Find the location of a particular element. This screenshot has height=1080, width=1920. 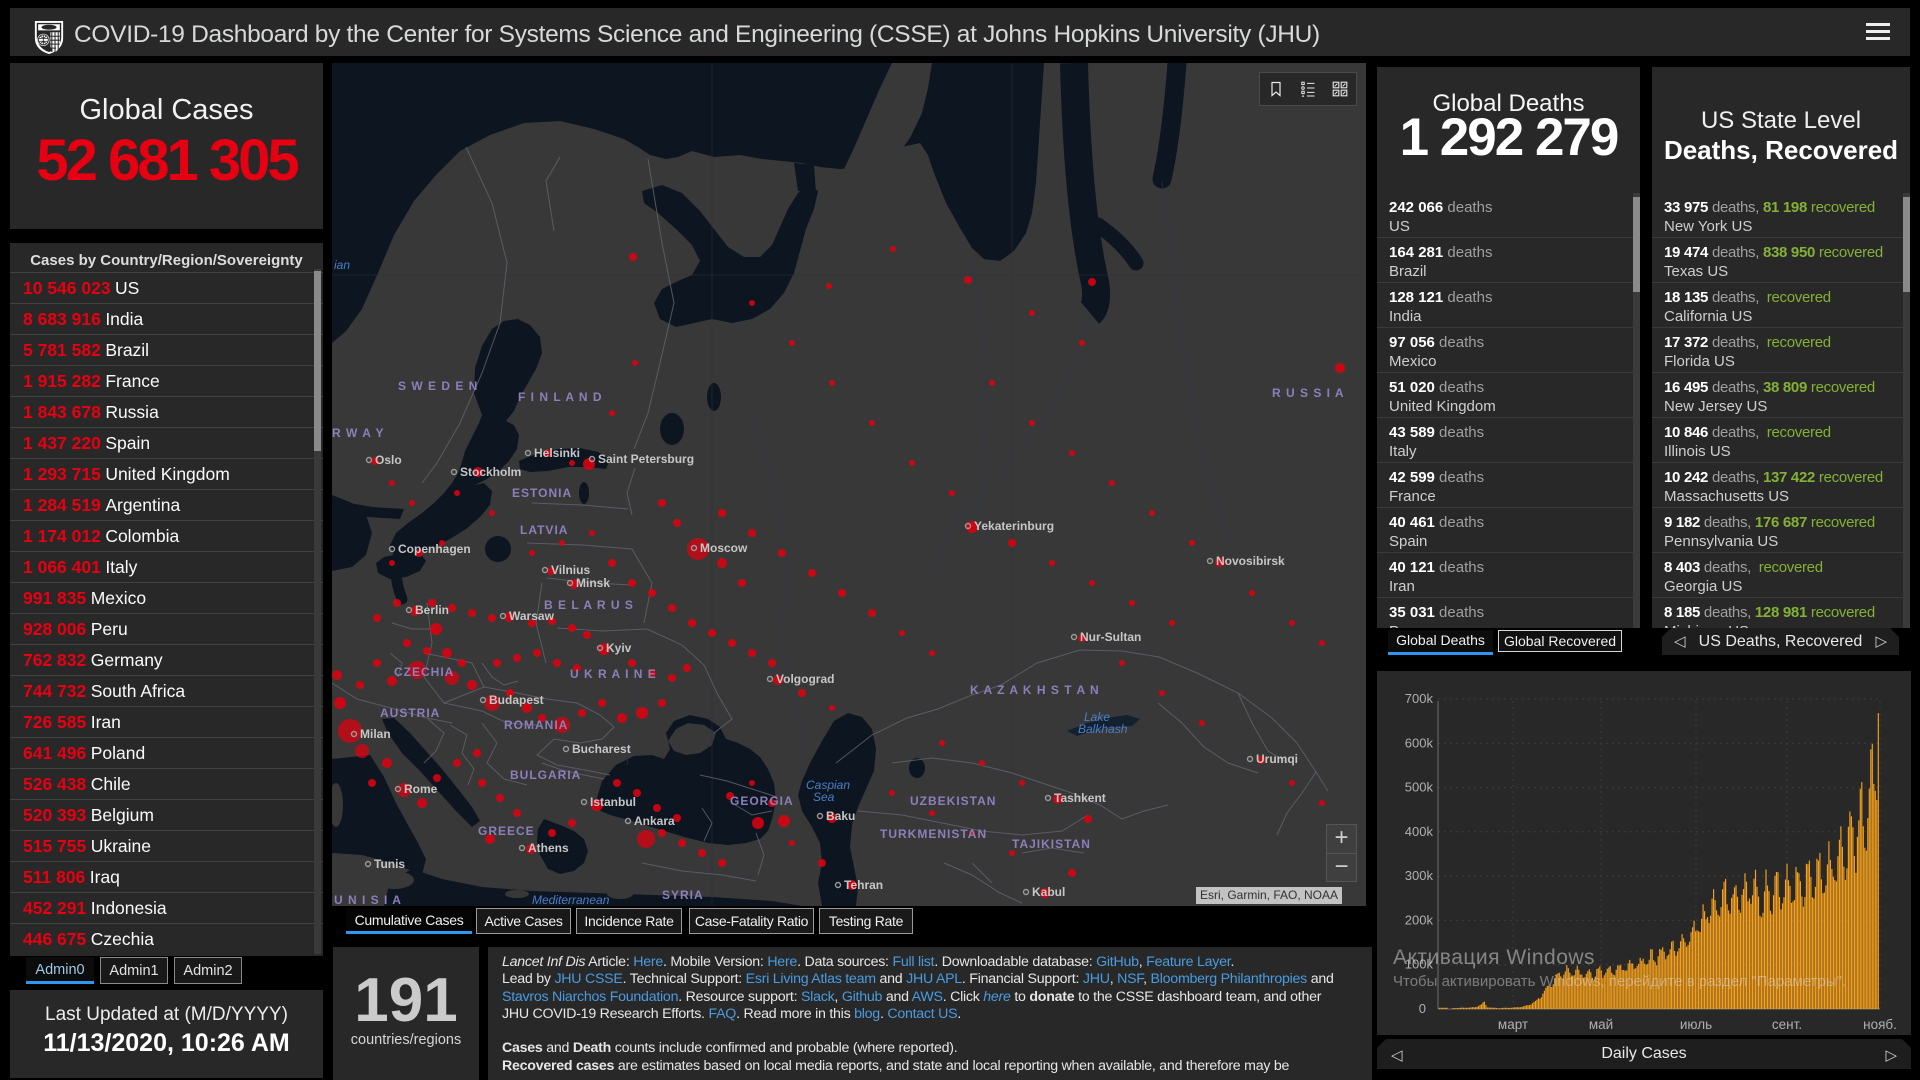

svg-text: Saint Petersburg is located at coordinates (646, 459).